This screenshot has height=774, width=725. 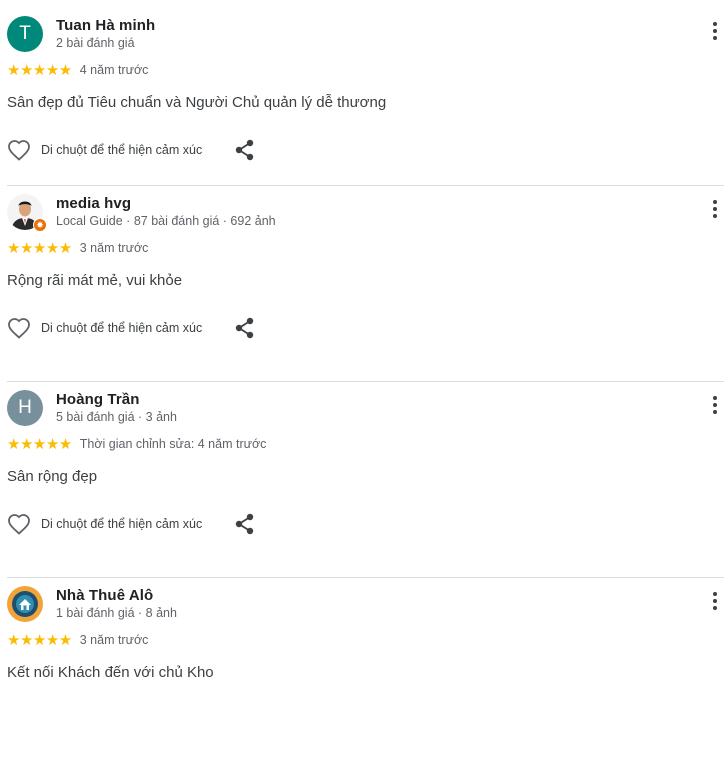 I want to click on reviewer-name: media hvg, so click(x=166, y=204).